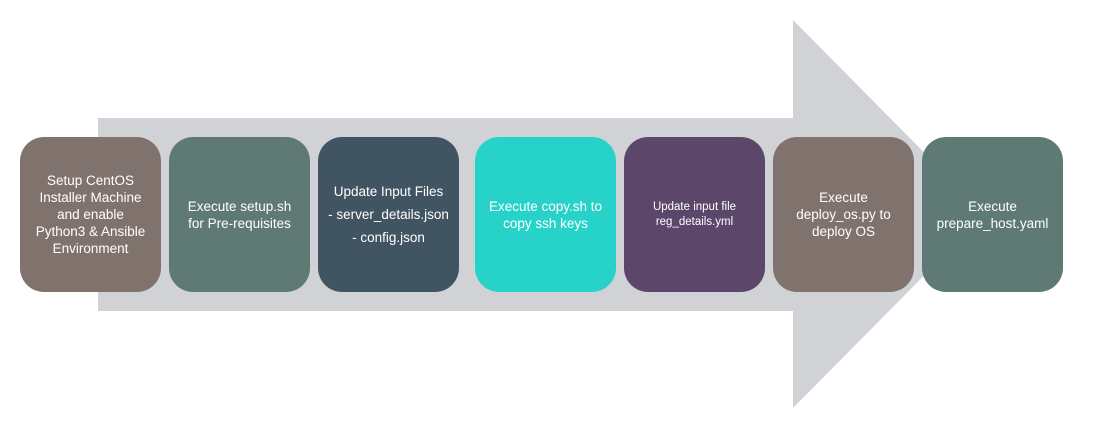 The height and width of the screenshot is (439, 1114). I want to click on step-2-execute-setup: Execute setup.sh for Pre-requisites, so click(239, 214).